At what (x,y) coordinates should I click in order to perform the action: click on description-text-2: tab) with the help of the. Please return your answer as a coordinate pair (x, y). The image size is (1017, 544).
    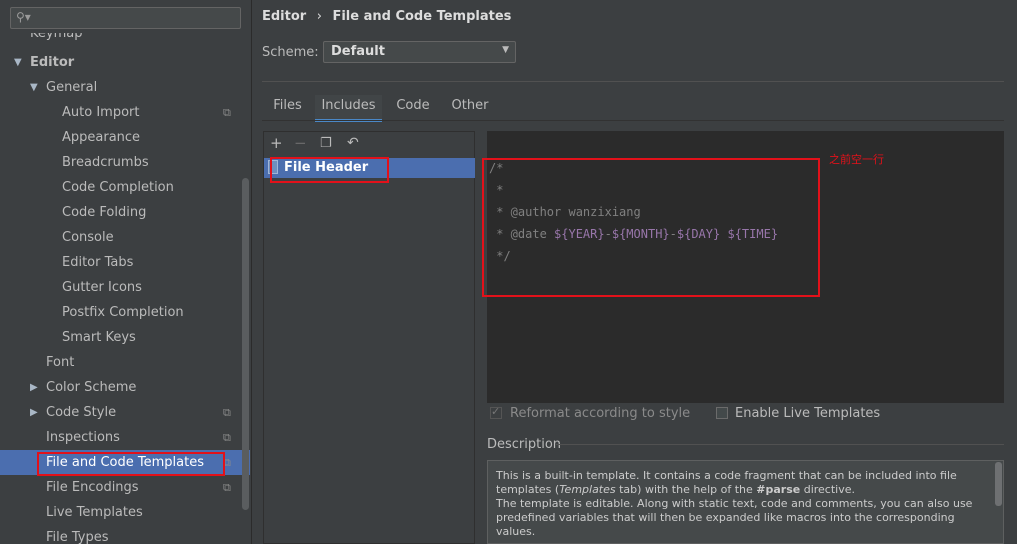
    Looking at the image, I should click on (686, 489).